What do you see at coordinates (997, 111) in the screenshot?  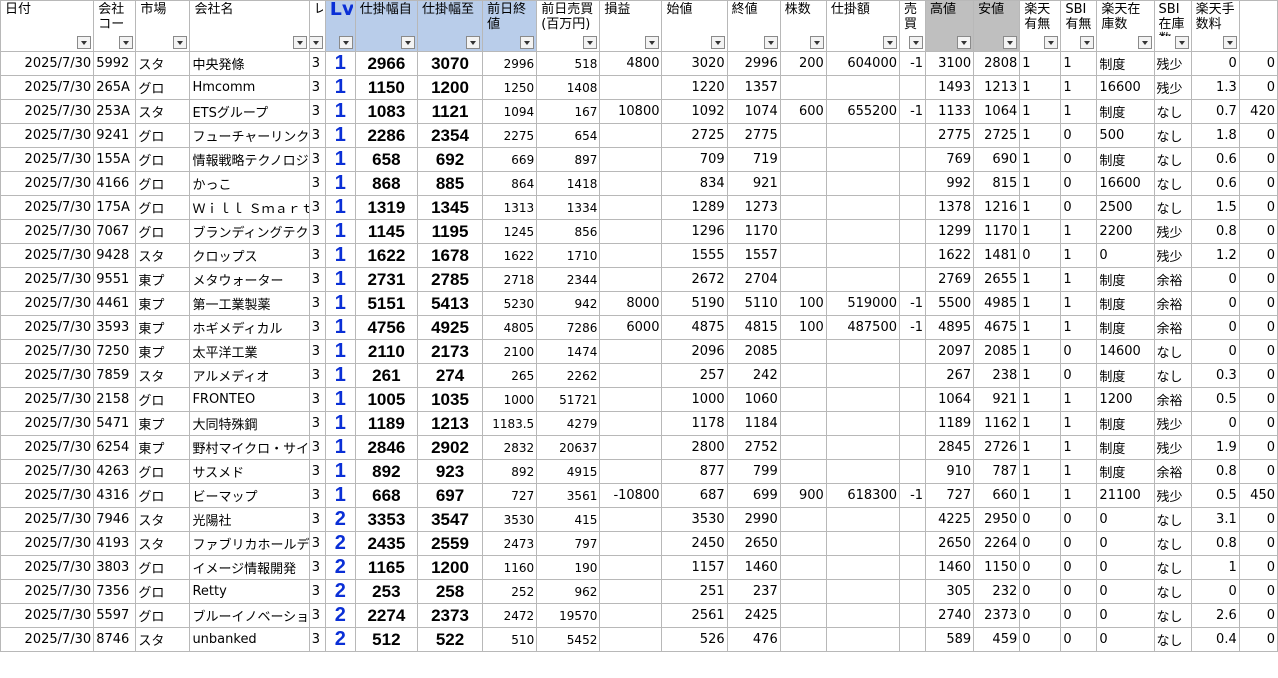 I see `low-cell: 1064` at bounding box center [997, 111].